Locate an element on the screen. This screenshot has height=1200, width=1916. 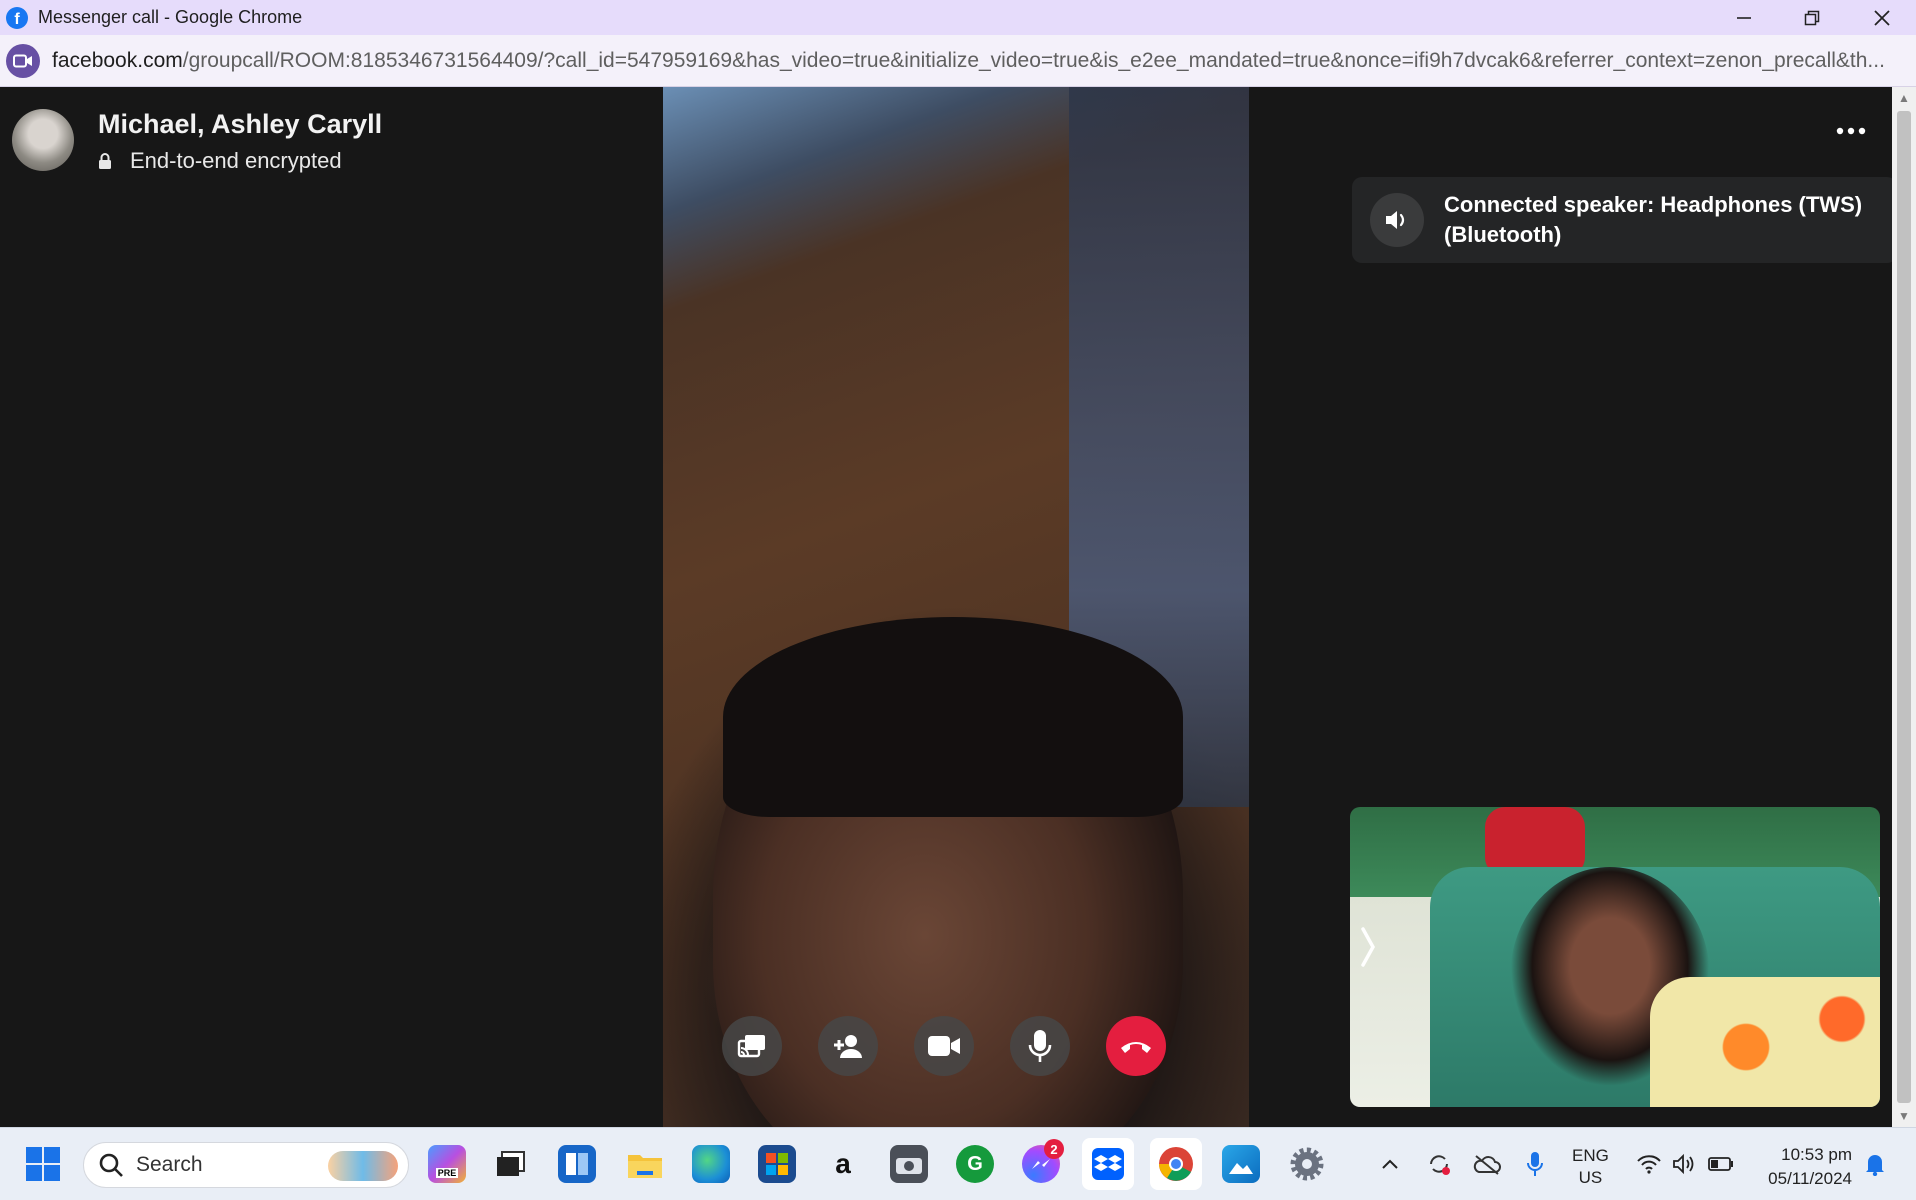
close-icon is located at coordinates (1882, 17).